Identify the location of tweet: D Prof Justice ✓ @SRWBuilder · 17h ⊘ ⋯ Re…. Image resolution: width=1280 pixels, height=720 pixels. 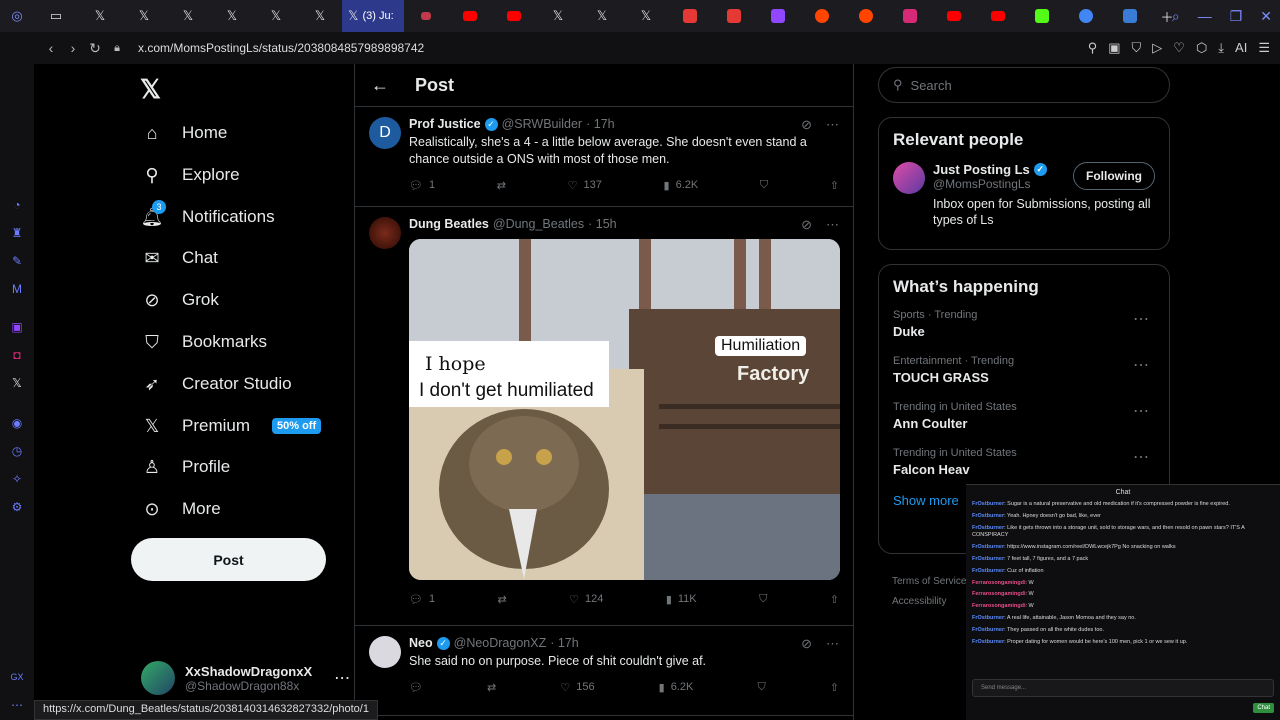
(604, 157).